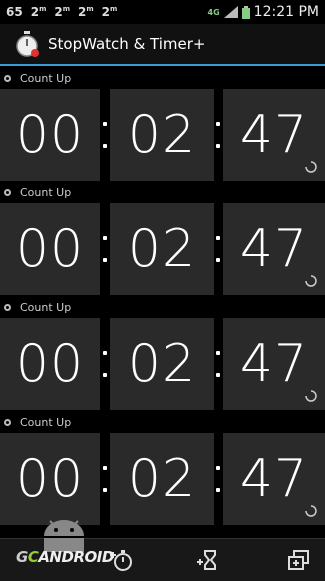 The width and height of the screenshot is (325, 581). I want to click on network-type: 4G, so click(213, 12).